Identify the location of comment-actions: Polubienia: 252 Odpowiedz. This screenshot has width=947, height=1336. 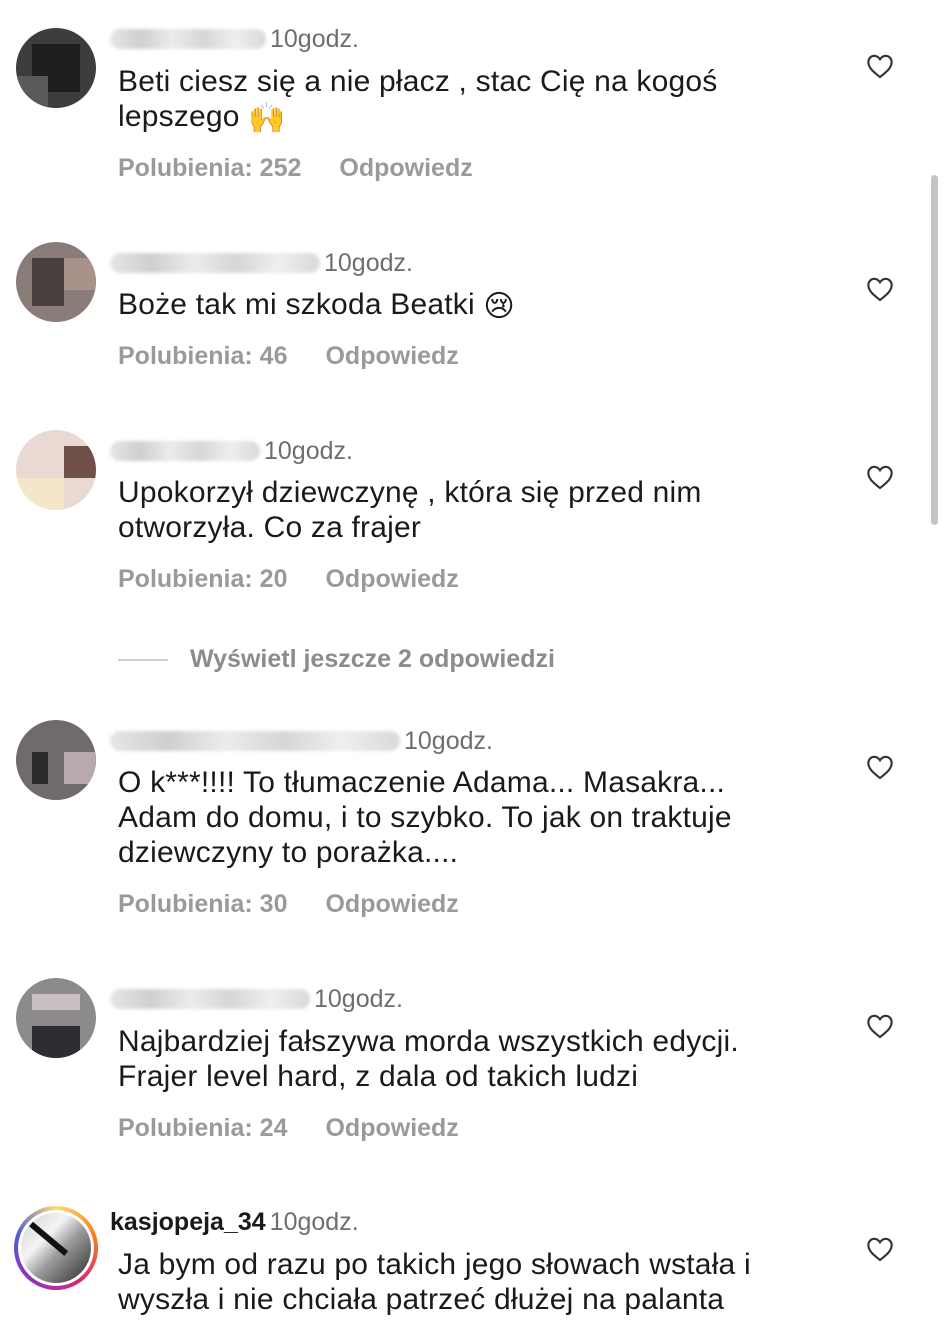
(295, 168).